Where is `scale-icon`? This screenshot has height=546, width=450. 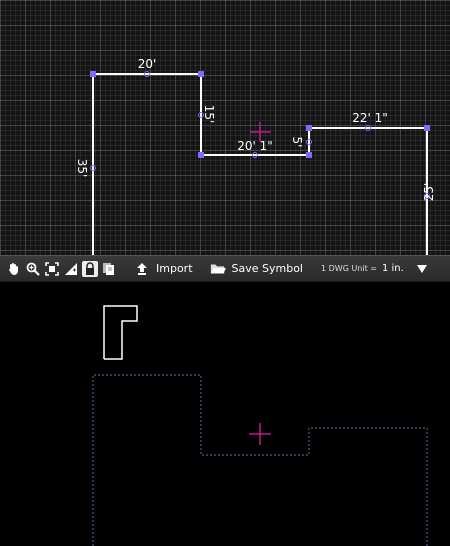
scale-icon is located at coordinates (71, 269).